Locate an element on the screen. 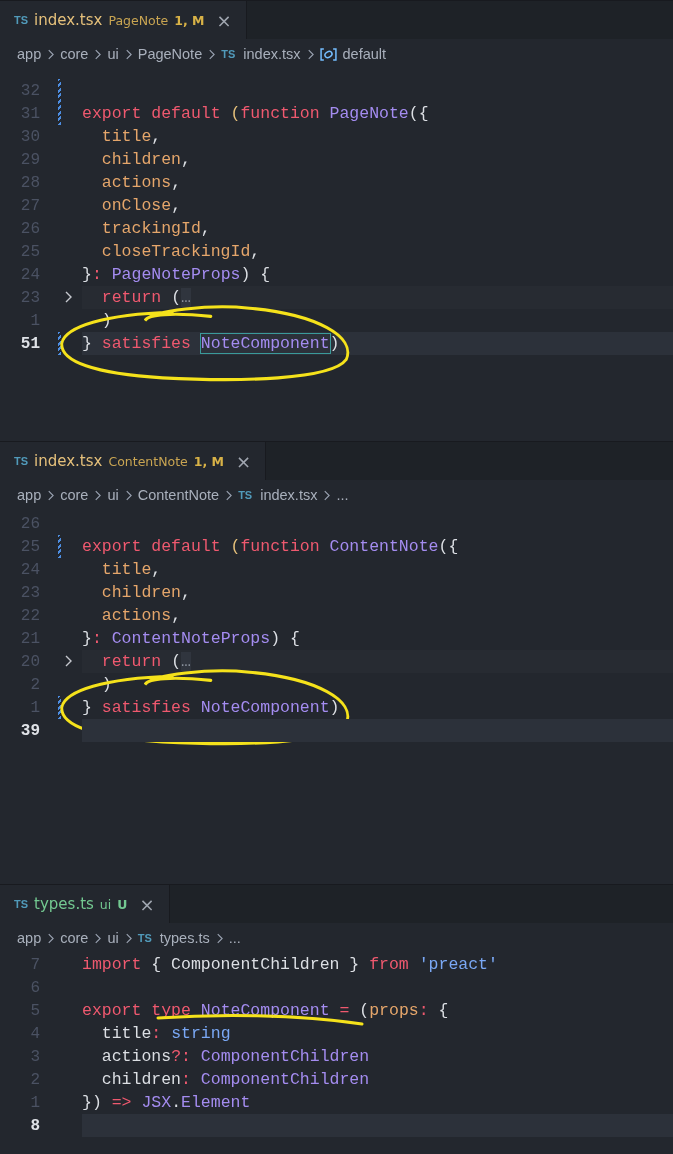  code-line: closeTrackingId, is located at coordinates (180, 251).